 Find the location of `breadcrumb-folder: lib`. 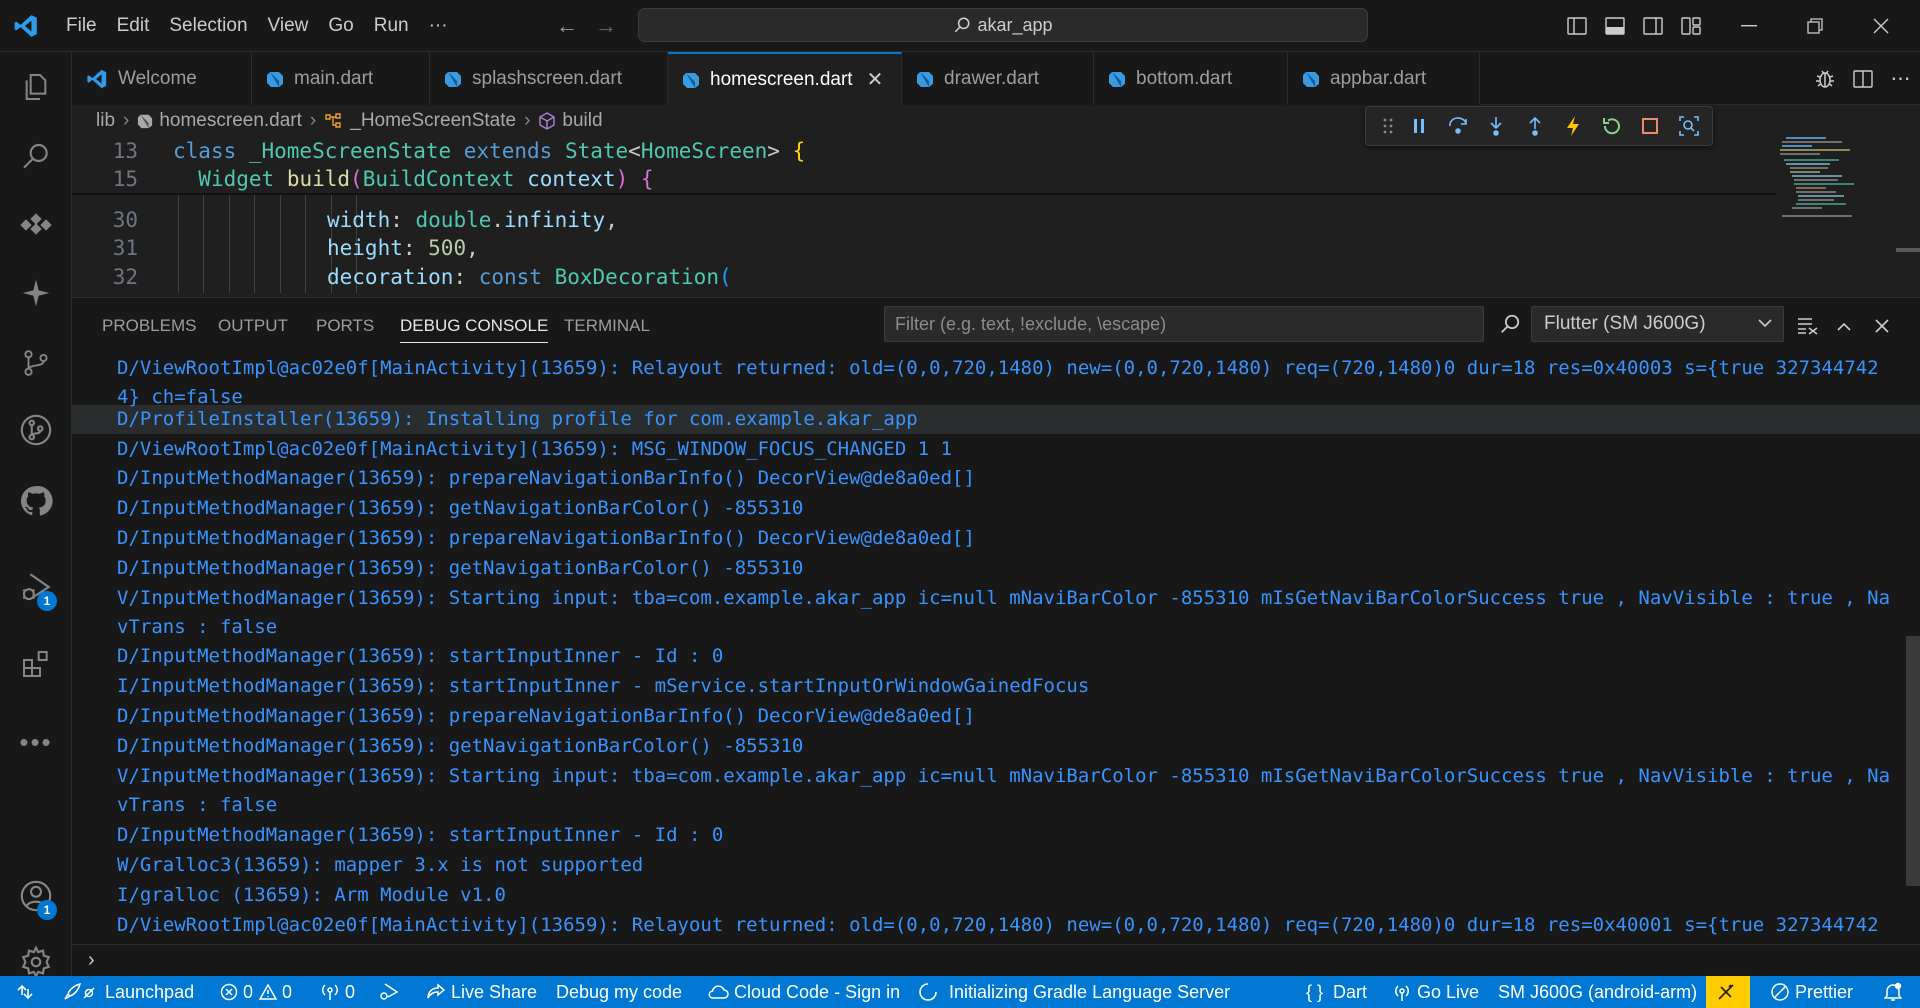

breadcrumb-folder: lib is located at coordinates (105, 121).